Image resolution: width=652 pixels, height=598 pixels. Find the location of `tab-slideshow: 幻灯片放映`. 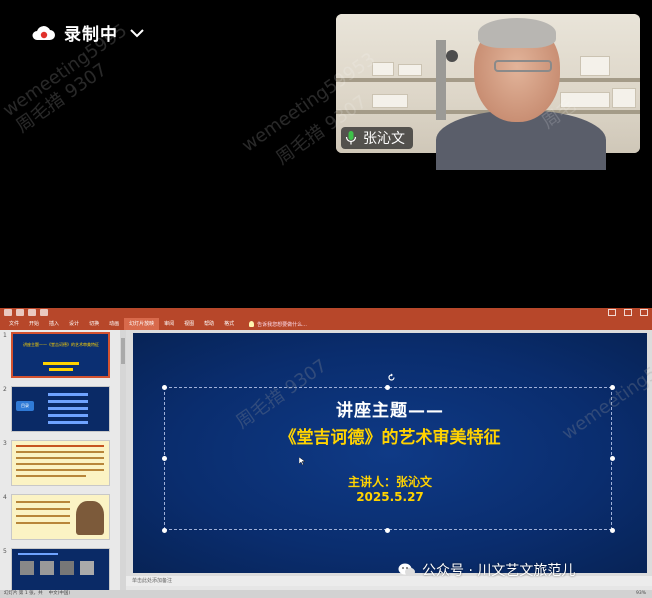

tab-slideshow: 幻灯片放映 is located at coordinates (142, 324).